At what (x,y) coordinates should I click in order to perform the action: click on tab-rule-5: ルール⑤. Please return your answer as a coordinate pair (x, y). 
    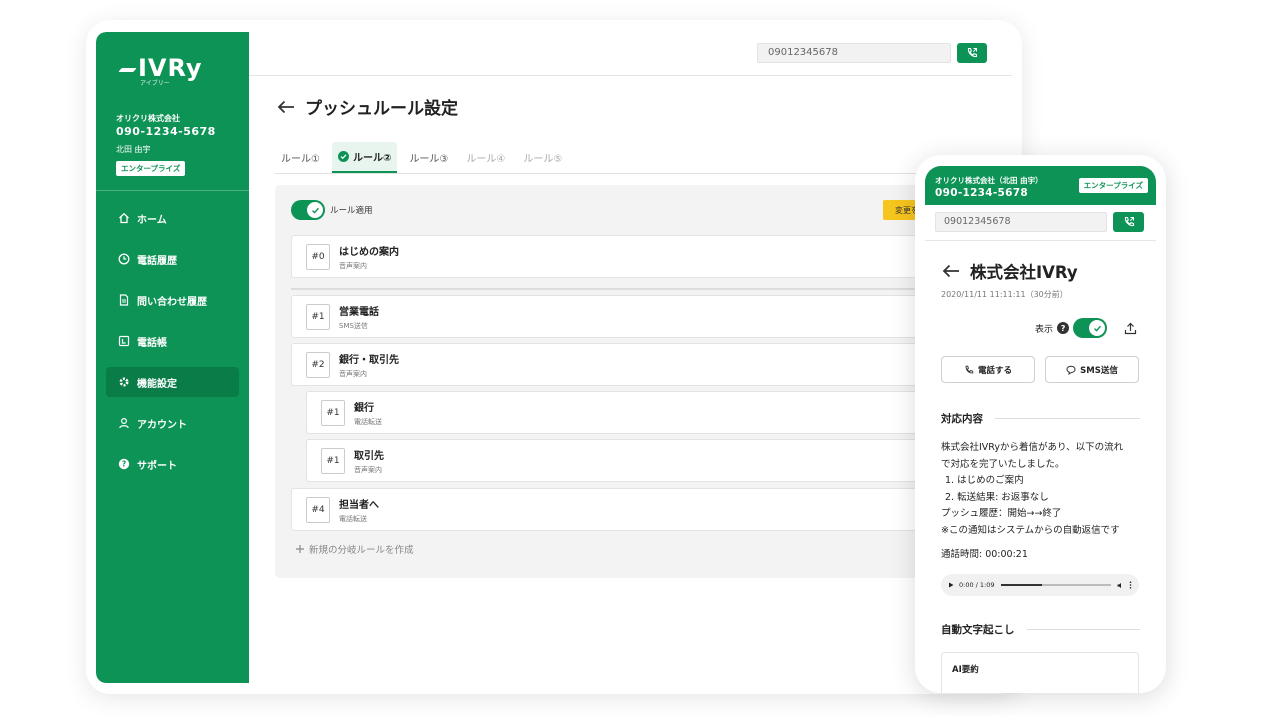
    Looking at the image, I should click on (542, 157).